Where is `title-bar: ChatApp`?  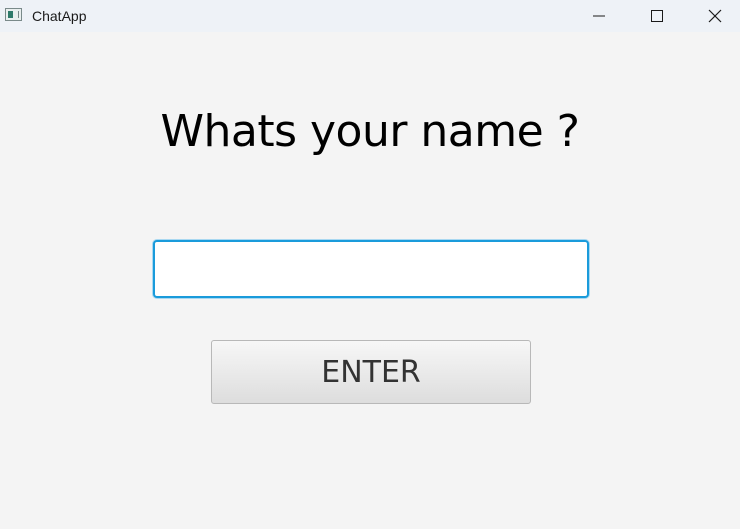 title-bar: ChatApp is located at coordinates (370, 16).